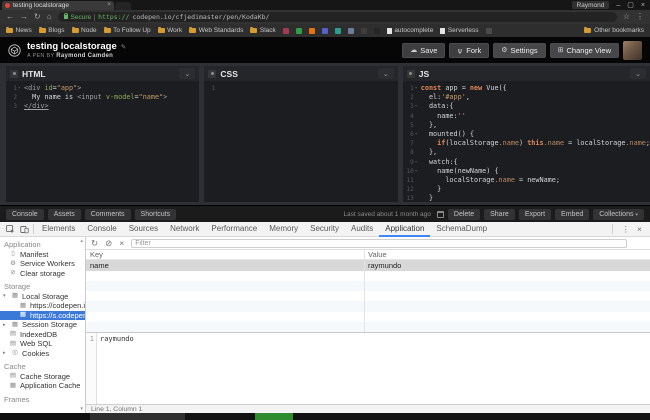 The image size is (650, 420). I want to click on sidebar-item-application-cache: ▦ Application Cache, so click(42, 386).